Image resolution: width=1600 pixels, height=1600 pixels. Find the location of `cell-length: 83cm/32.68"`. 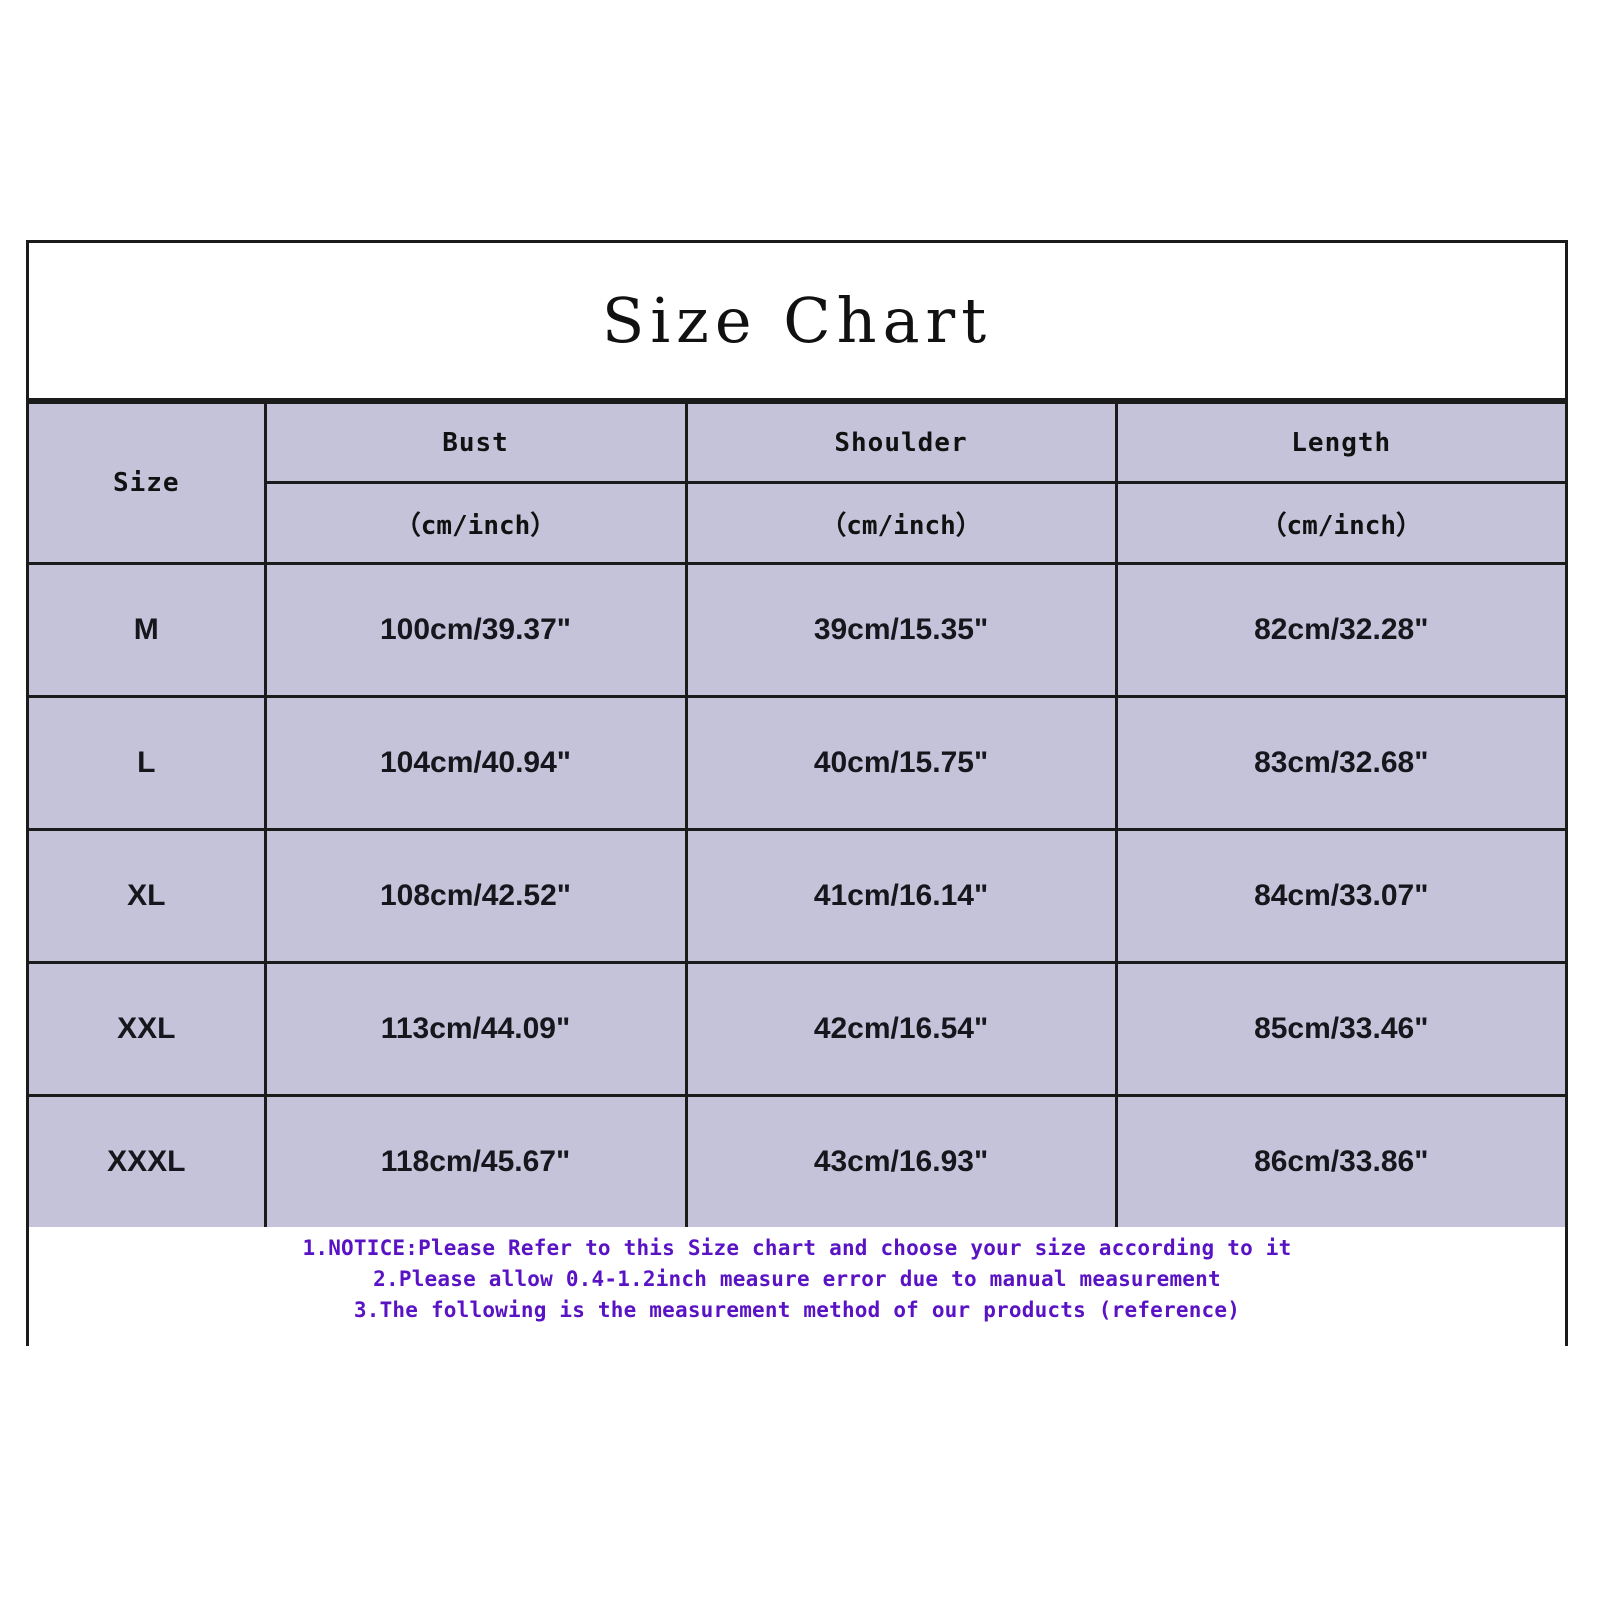

cell-length: 83cm/32.68" is located at coordinates (1339, 763).